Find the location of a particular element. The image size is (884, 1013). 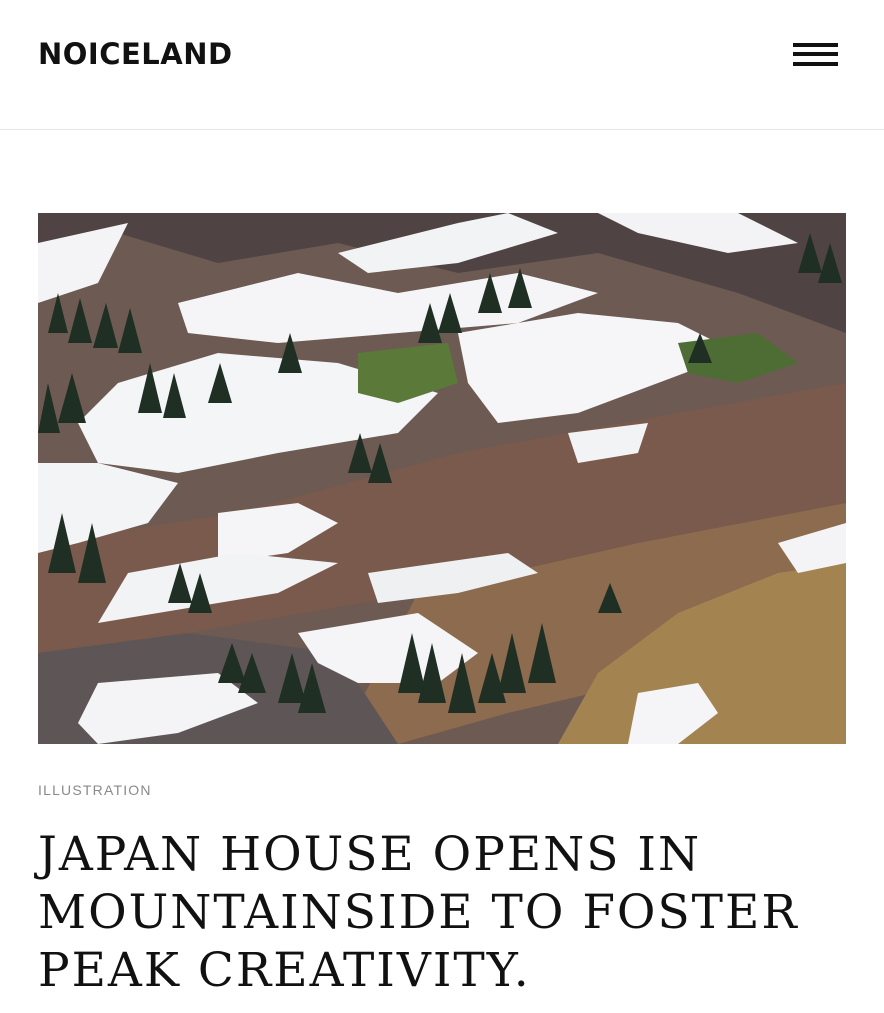

article-category: ILLUSTRATION is located at coordinates (95, 790).